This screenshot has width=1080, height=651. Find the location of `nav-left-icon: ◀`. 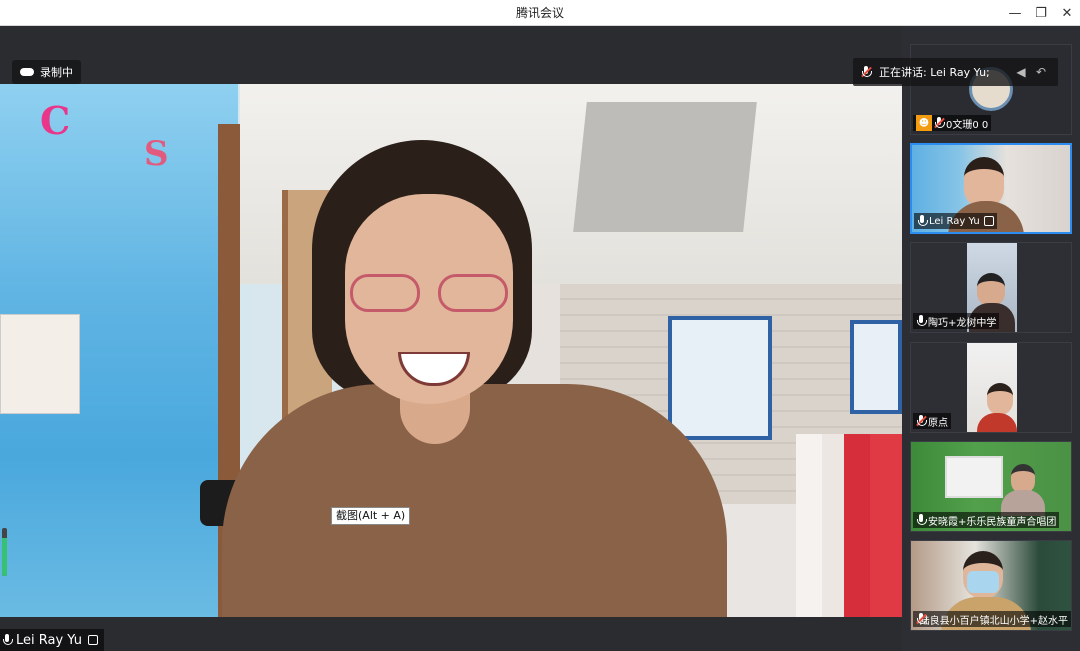

nav-left-icon: ◀ is located at coordinates (1021, 72).